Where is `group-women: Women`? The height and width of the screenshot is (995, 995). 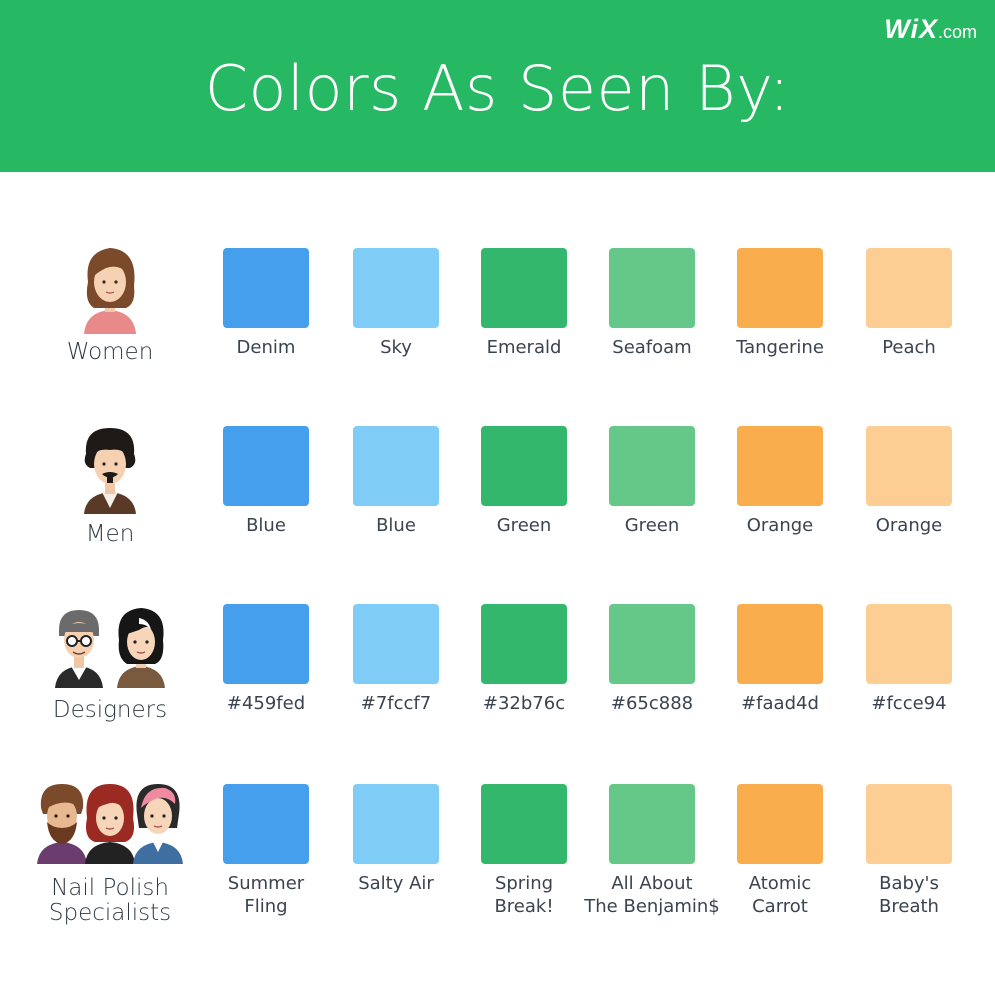
group-women: Women is located at coordinates (110, 325).